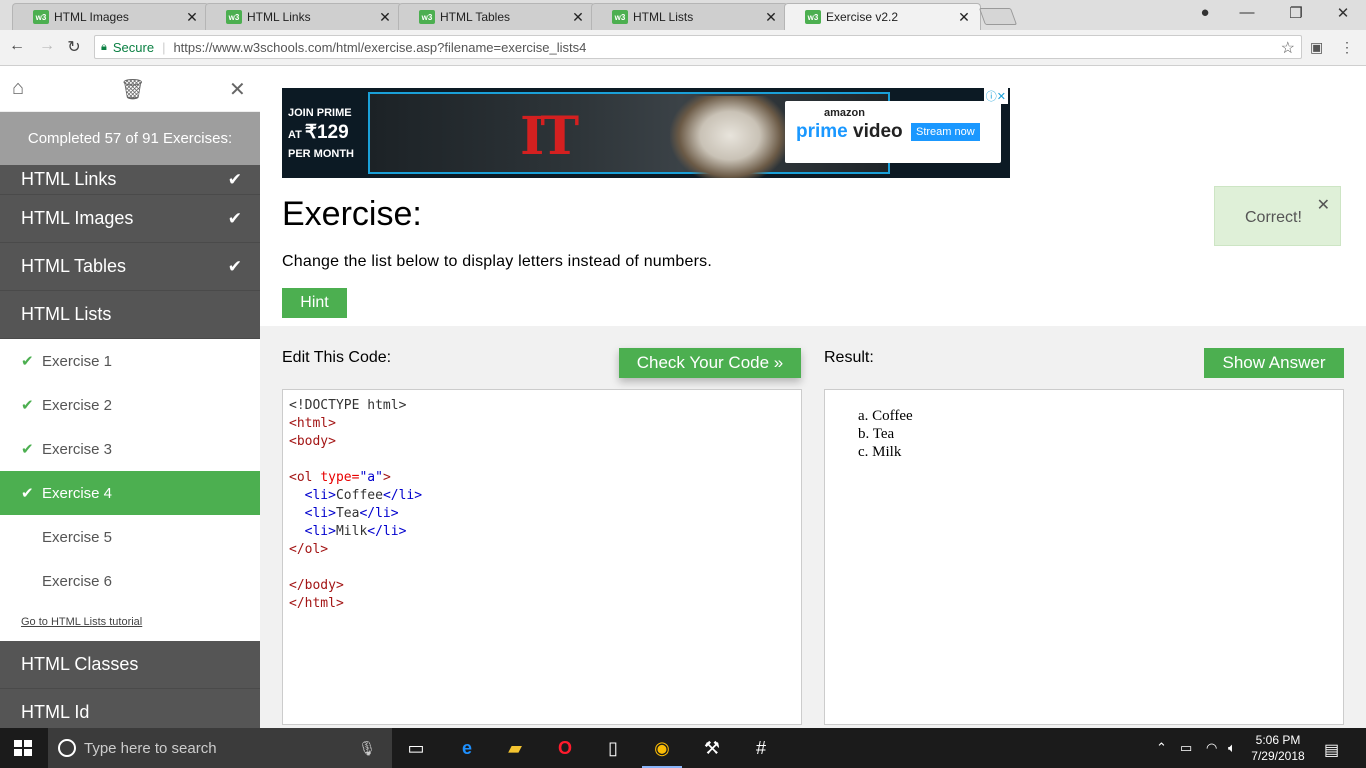 The height and width of the screenshot is (768, 1366). Describe the element at coordinates (1161, 748) in the screenshot. I see `show-hidden-icons-icon: ⌃` at that location.